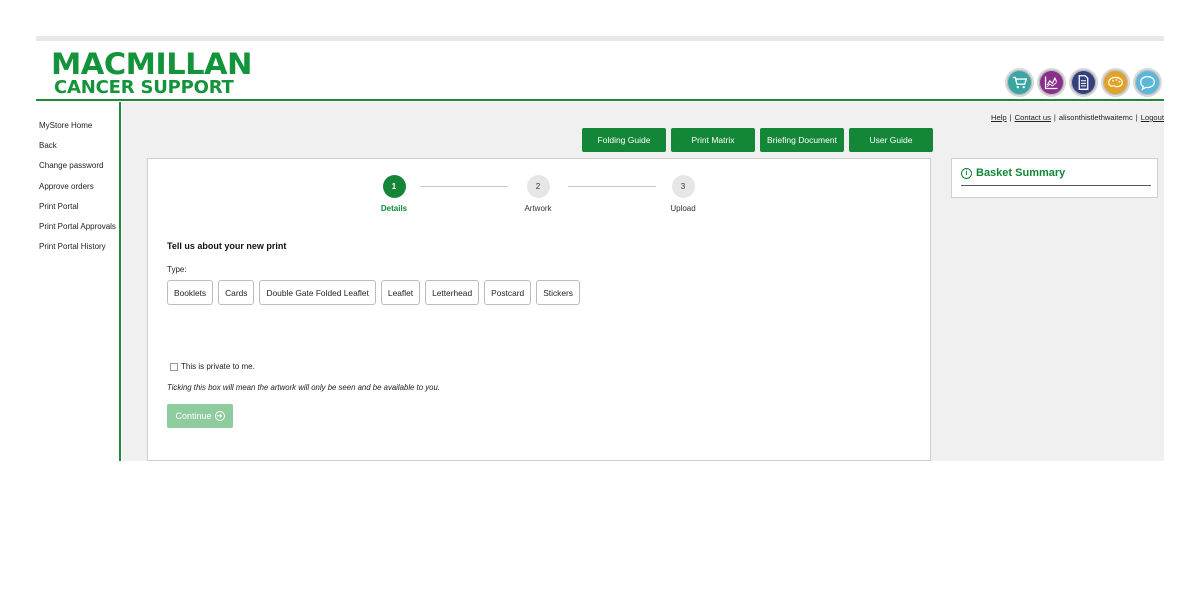 This screenshot has height=600, width=1200. I want to click on continue-button: Continue ➜, so click(200, 416).